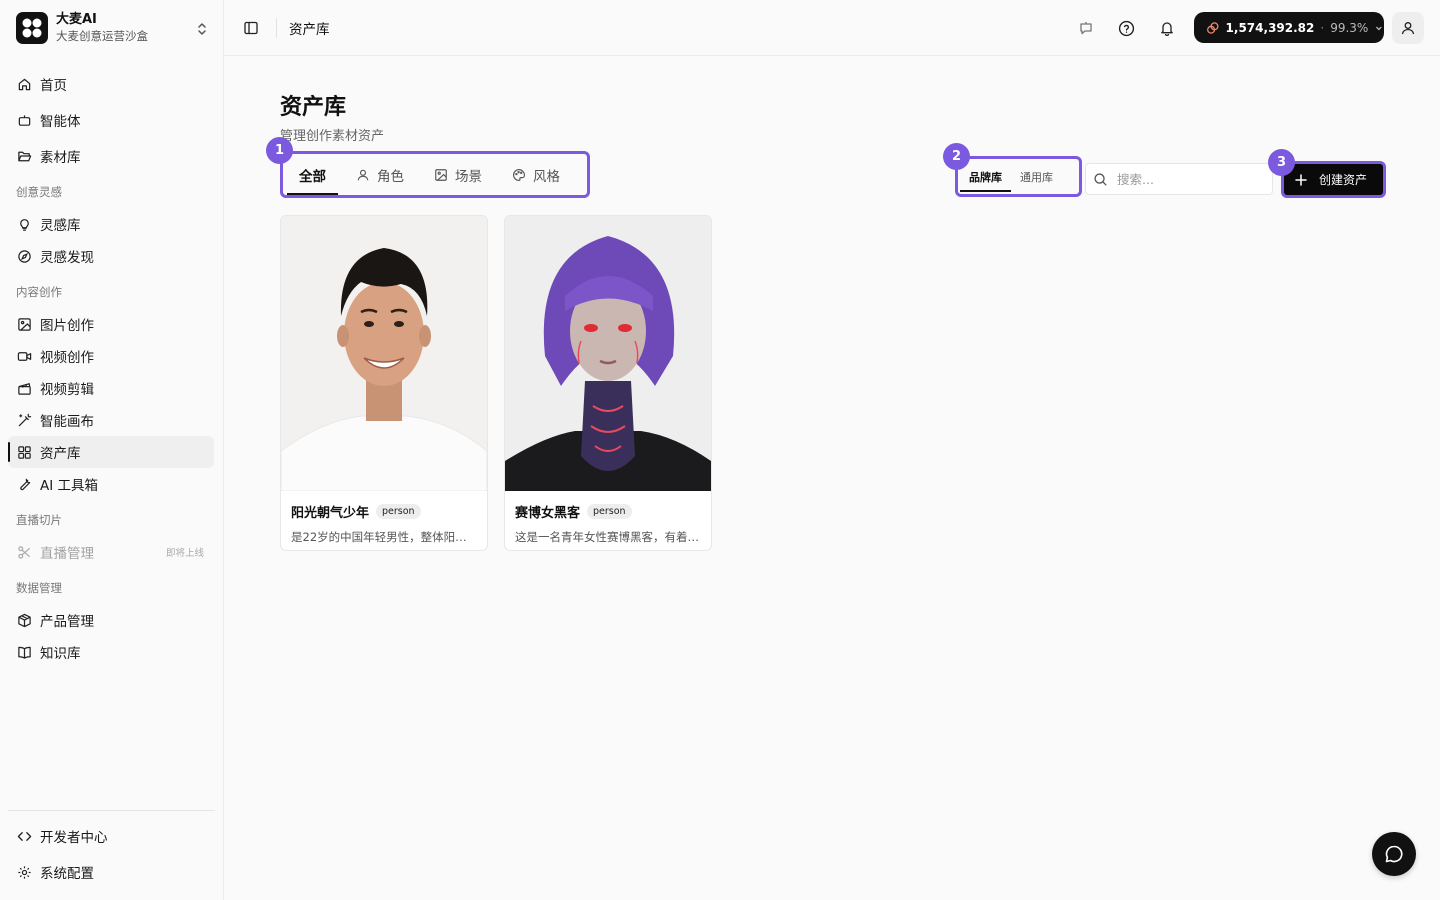 Image resolution: width=1440 pixels, height=900 pixels. Describe the element at coordinates (184, 553) in the screenshot. I see `coming-soon-badge: 即将上线` at that location.